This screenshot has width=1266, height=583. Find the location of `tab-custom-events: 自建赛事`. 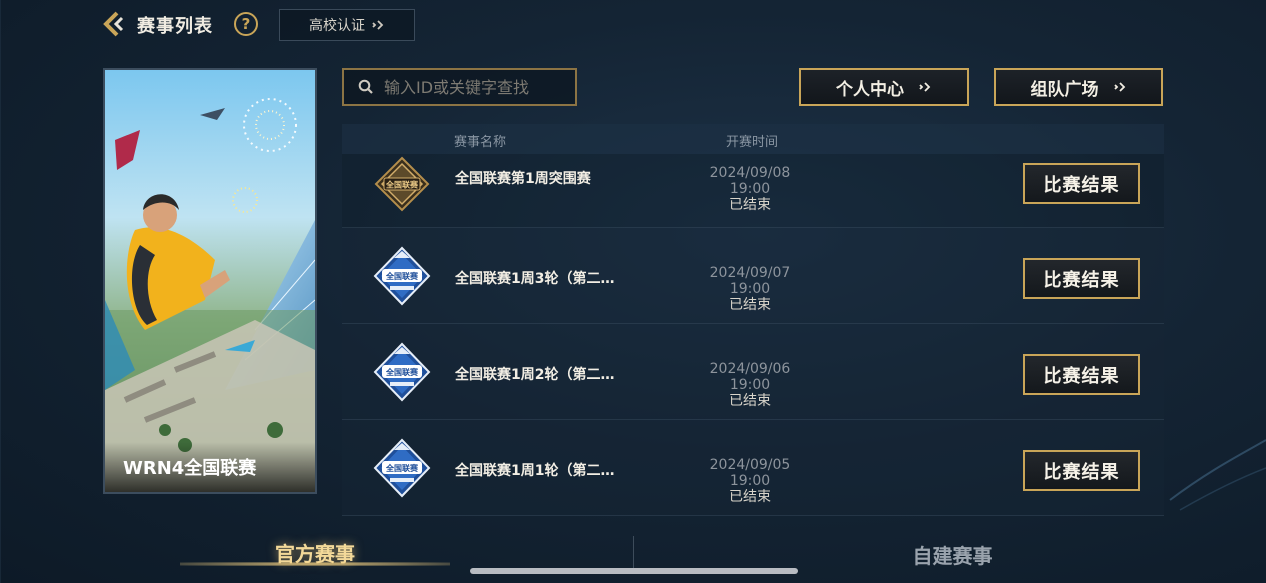

tab-custom-events: 自建赛事 is located at coordinates (952, 554).